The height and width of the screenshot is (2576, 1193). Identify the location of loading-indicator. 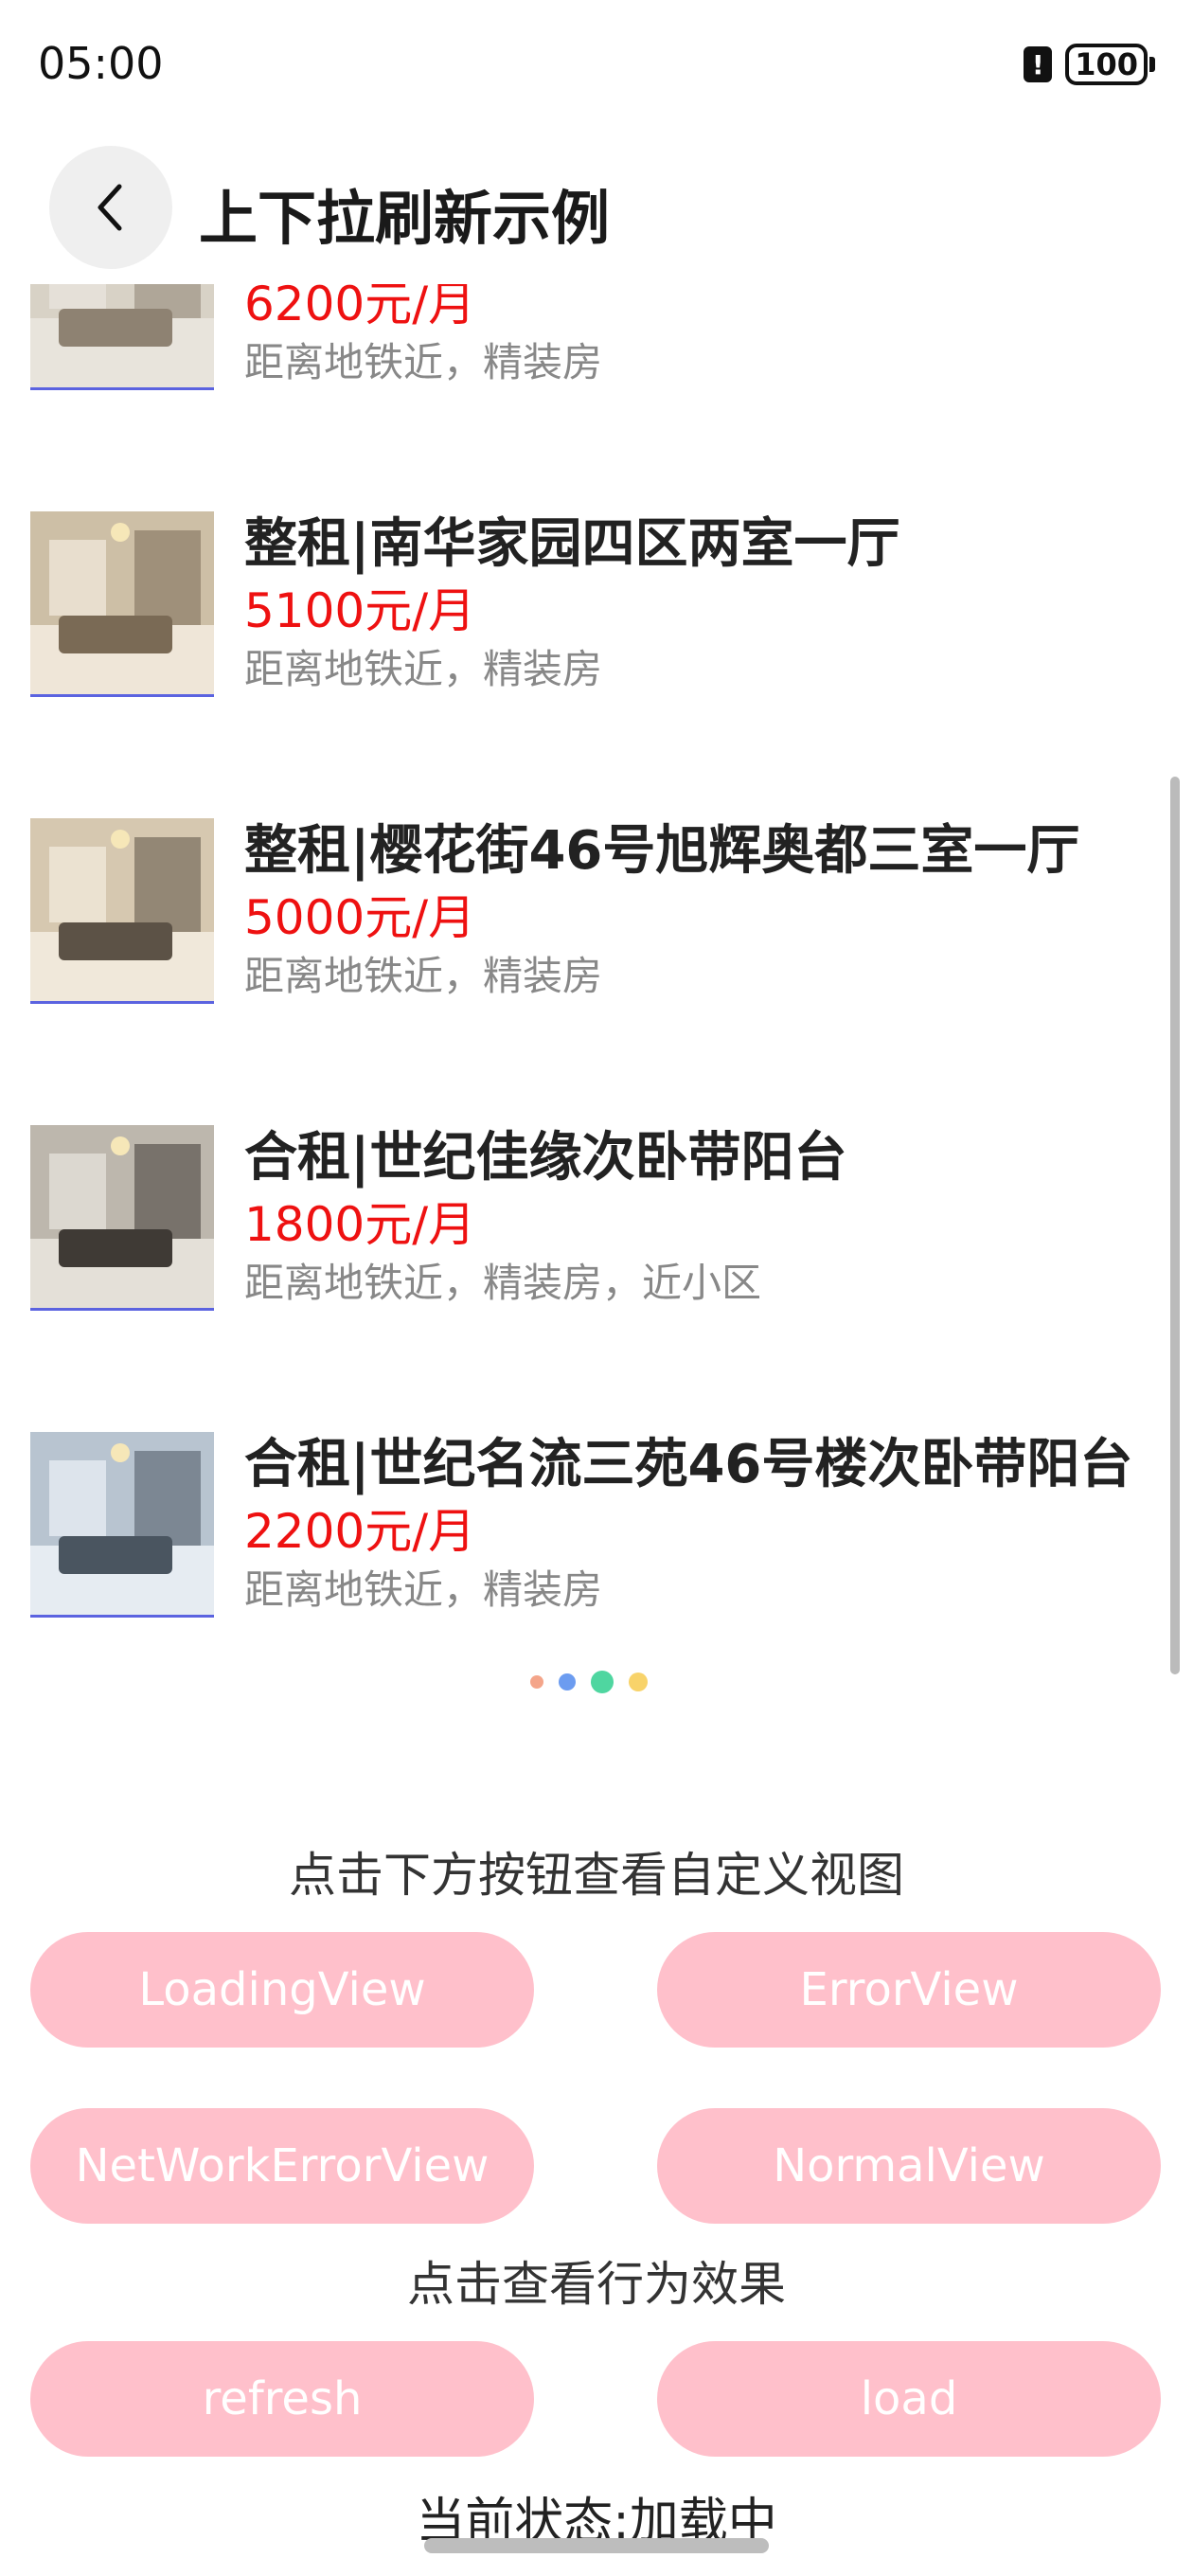
(589, 1682).